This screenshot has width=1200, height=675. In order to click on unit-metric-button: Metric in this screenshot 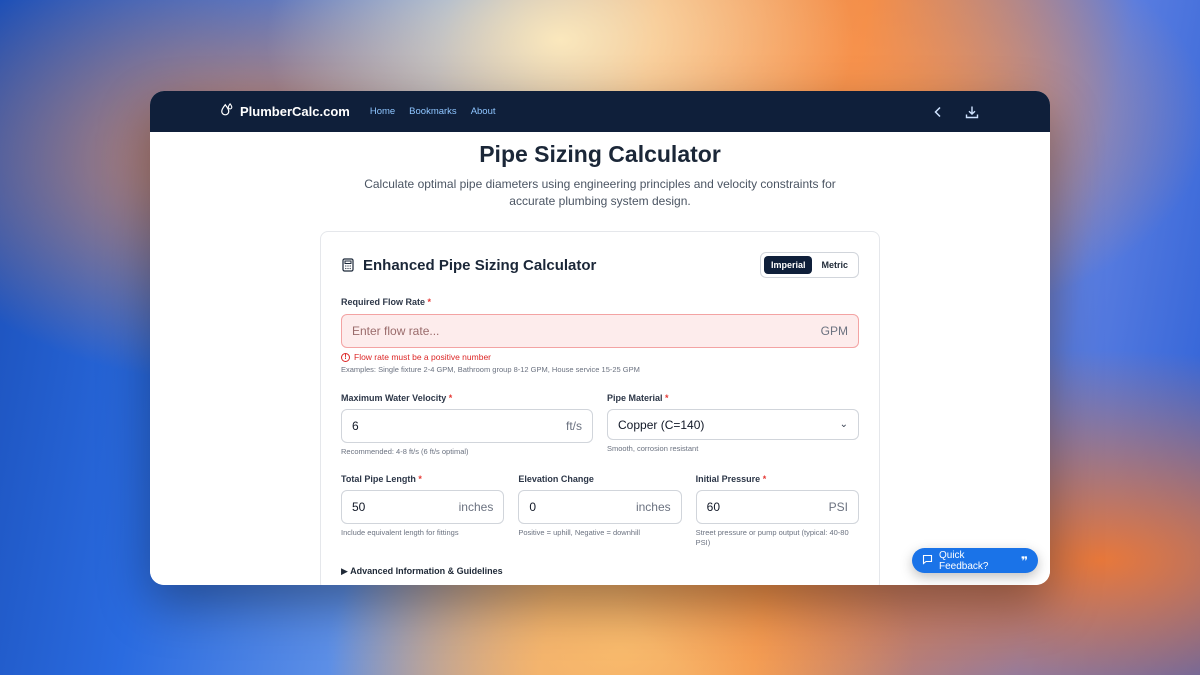, I will do `click(834, 265)`.